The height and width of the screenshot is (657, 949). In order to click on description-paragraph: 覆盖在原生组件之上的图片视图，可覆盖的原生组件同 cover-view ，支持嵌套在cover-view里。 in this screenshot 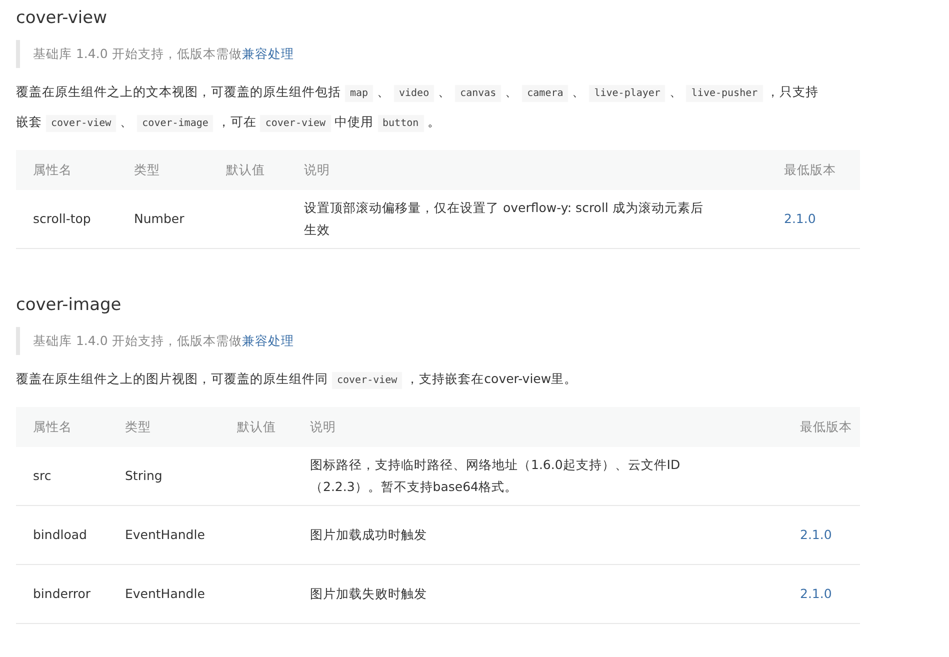, I will do `click(421, 380)`.